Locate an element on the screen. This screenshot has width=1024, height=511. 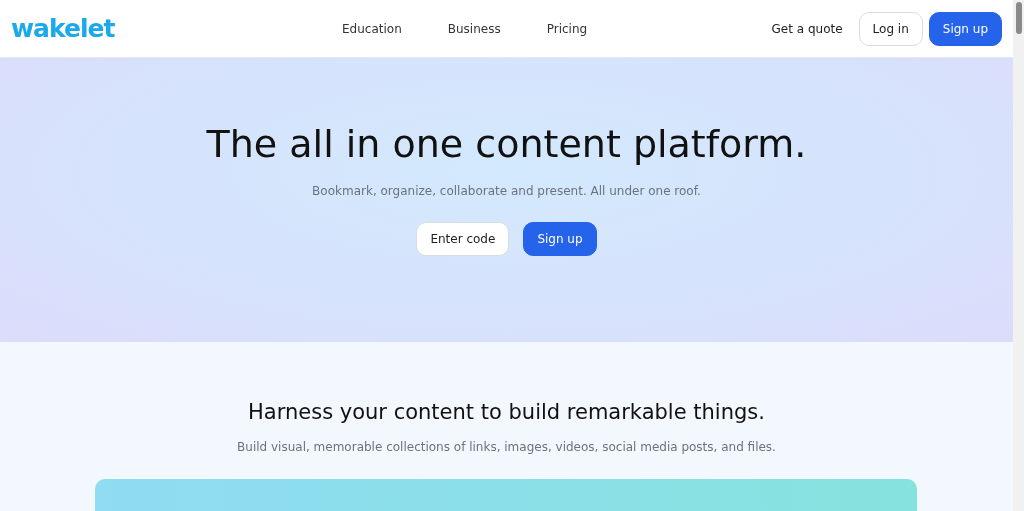
enter-code-button: Enter code is located at coordinates (463, 239).